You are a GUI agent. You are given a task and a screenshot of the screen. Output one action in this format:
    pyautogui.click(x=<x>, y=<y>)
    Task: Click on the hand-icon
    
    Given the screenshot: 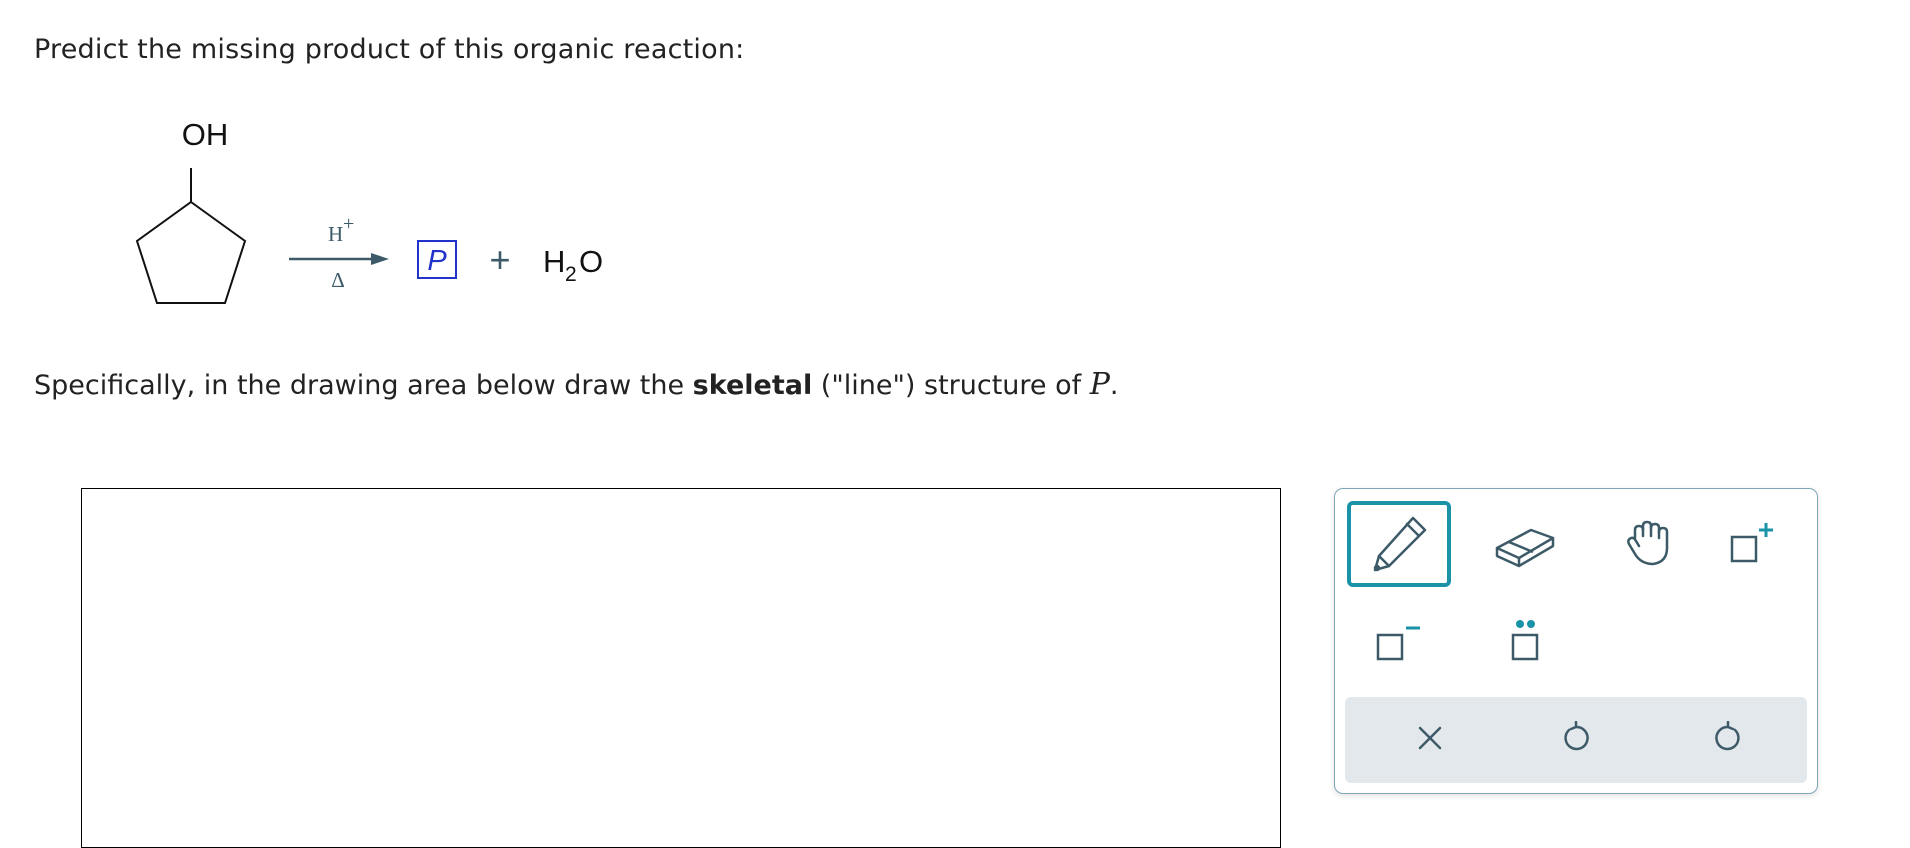 What is the action you would take?
    pyautogui.click(x=1651, y=544)
    